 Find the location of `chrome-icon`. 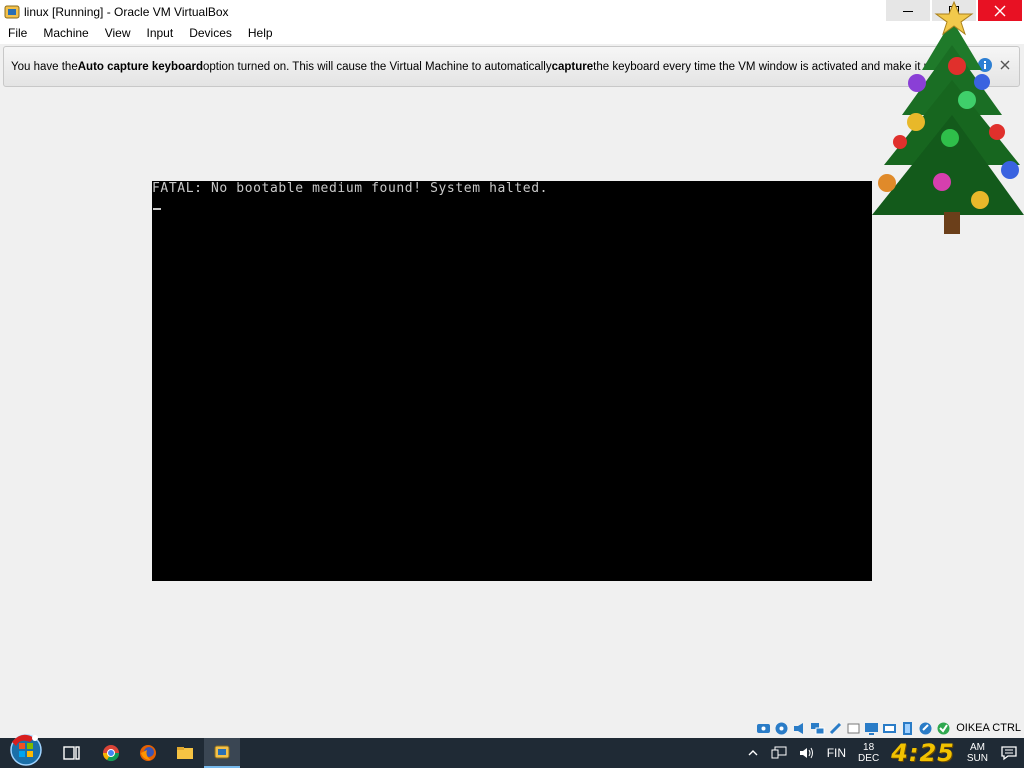

chrome-icon is located at coordinates (111, 753).